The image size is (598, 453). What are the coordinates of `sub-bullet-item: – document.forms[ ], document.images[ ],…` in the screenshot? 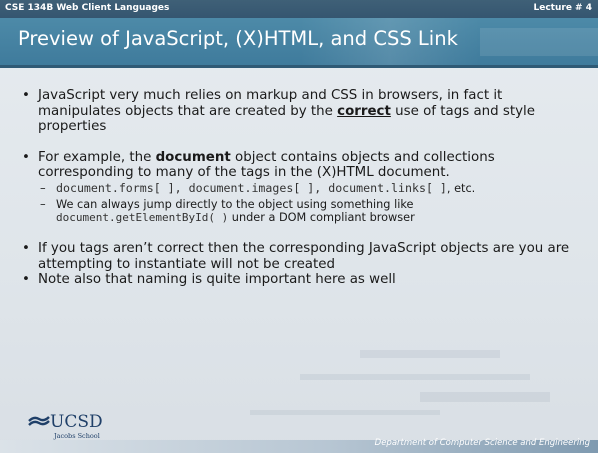 It's located at (258, 187).